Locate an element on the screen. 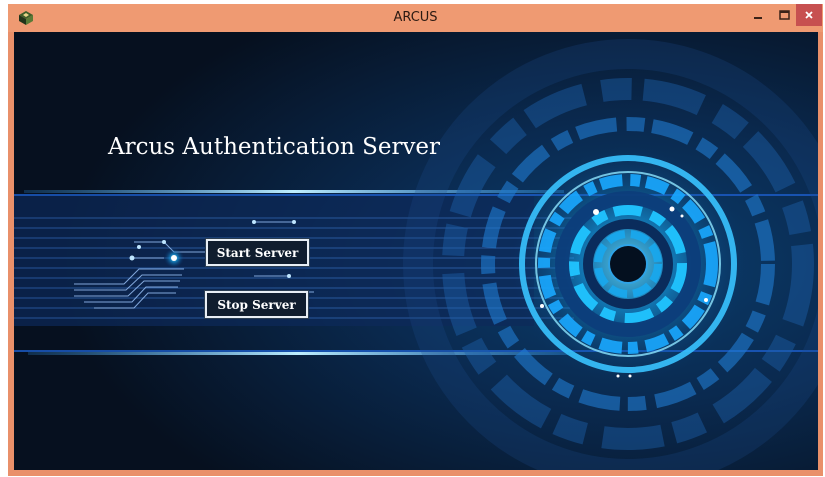 The image size is (825, 477). start-server-button: Start Server is located at coordinates (257, 252).